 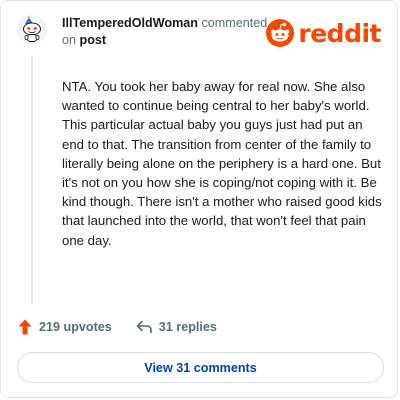 What do you see at coordinates (200, 367) in the screenshot?
I see `view-comments-button: View 31 comments` at bounding box center [200, 367].